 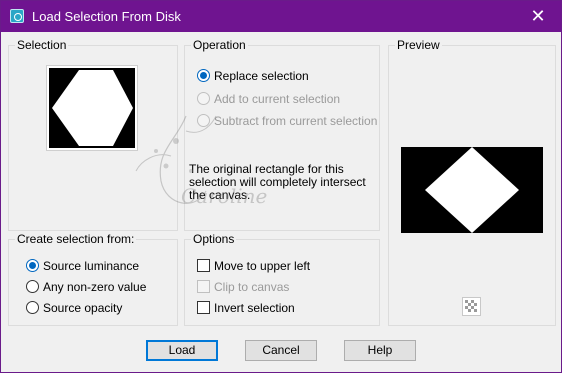 I want to click on create-from-group-label: Create selection from:, so click(x=76, y=239).